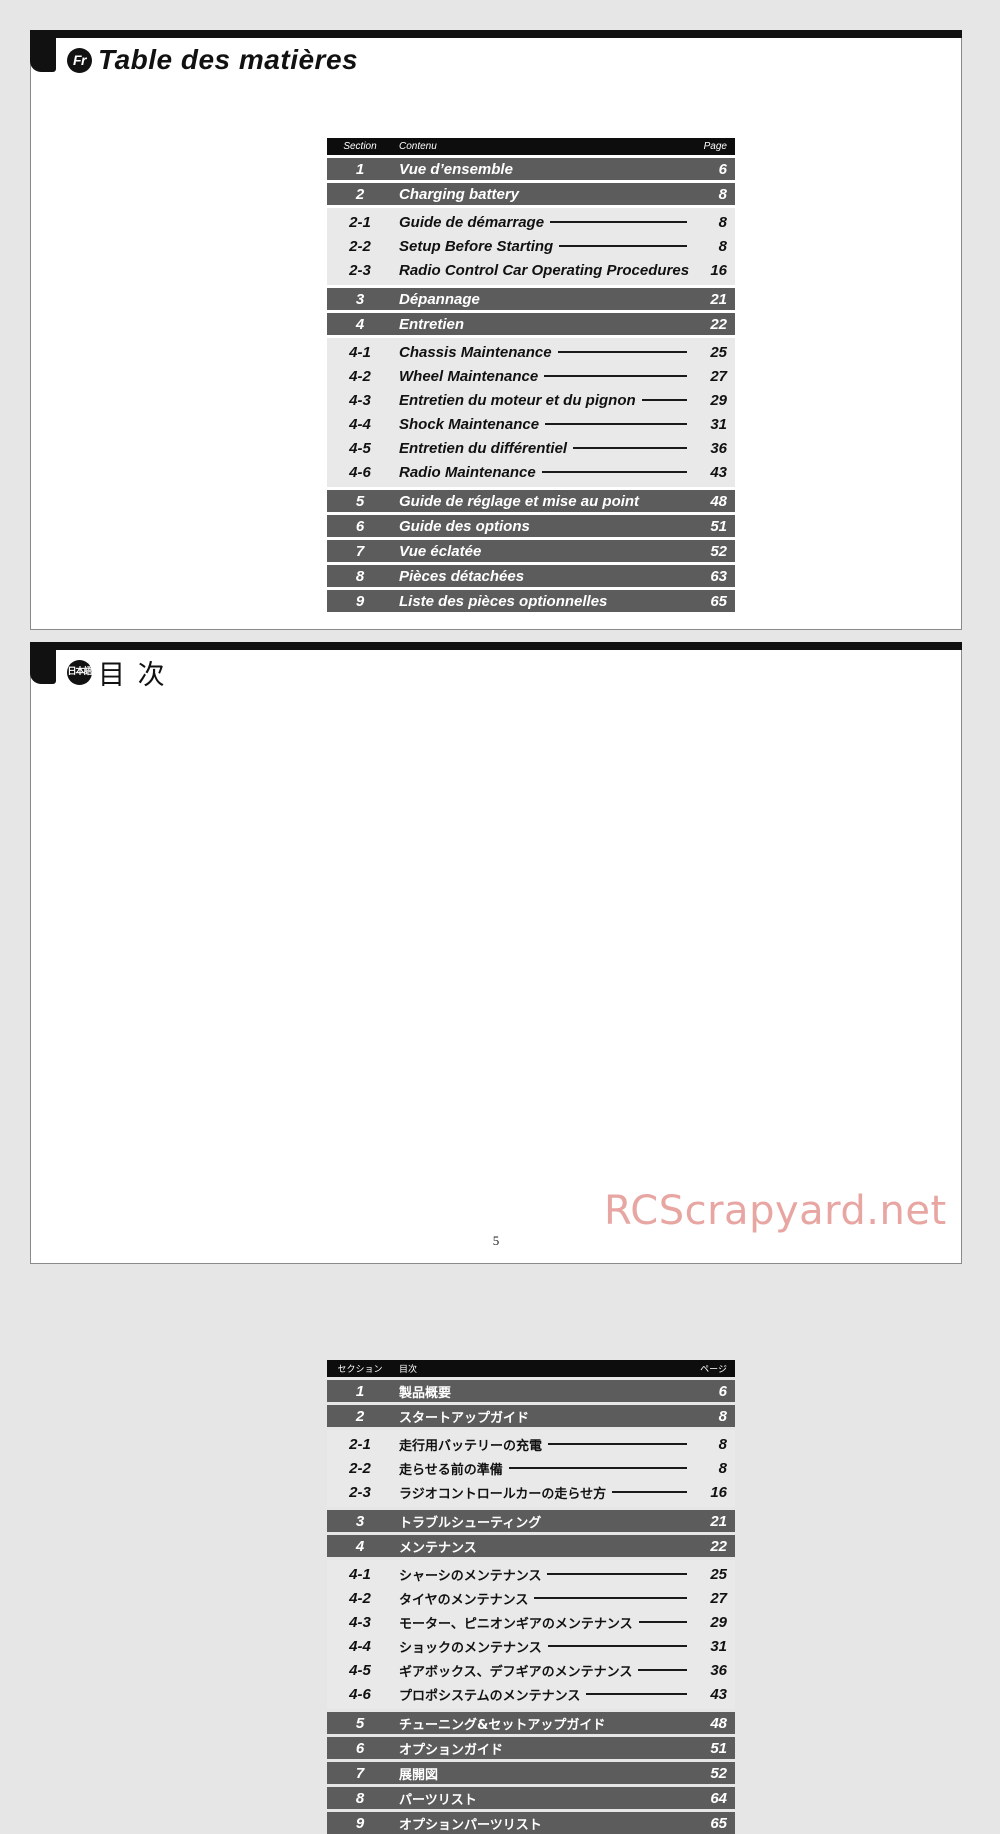  Describe the element at coordinates (496, 1240) in the screenshot. I see `page-number: 5` at that location.